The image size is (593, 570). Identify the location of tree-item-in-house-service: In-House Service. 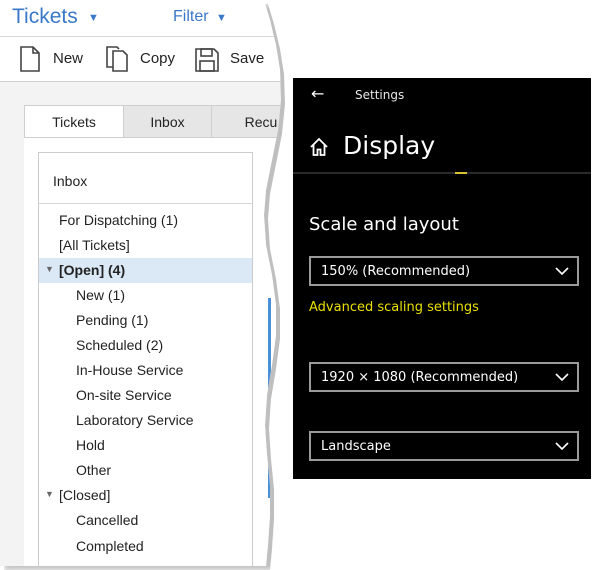
(145, 370).